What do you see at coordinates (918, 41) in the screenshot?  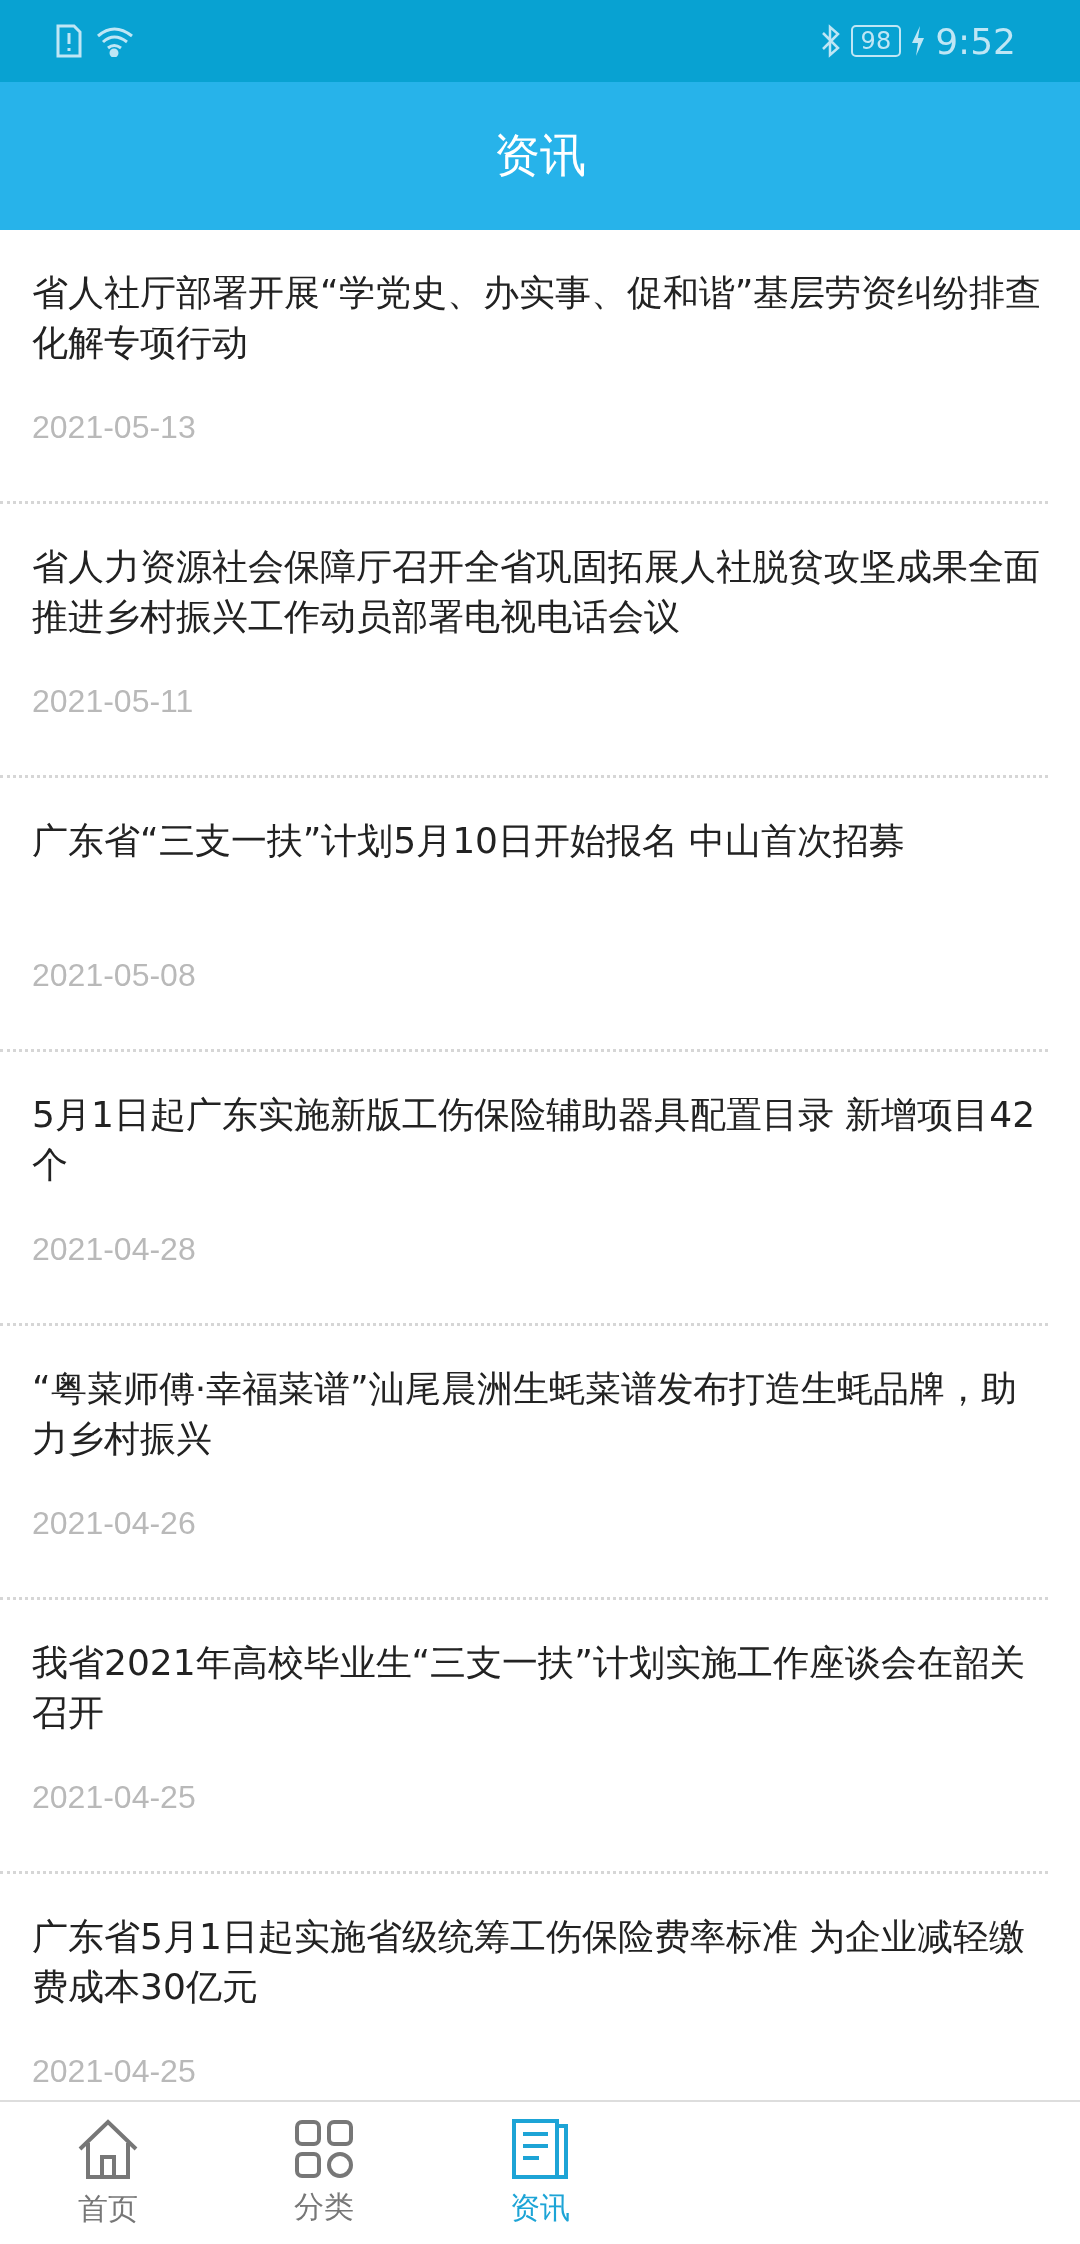 I see `charging-icon` at bounding box center [918, 41].